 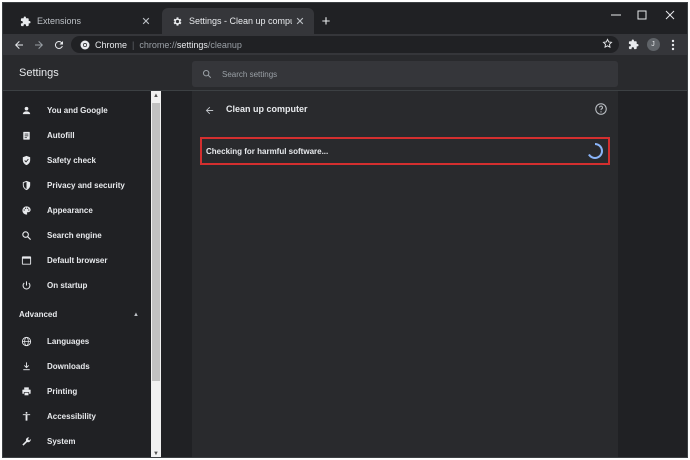 What do you see at coordinates (71, 160) in the screenshot?
I see `sidebar-item-label: Safety check` at bounding box center [71, 160].